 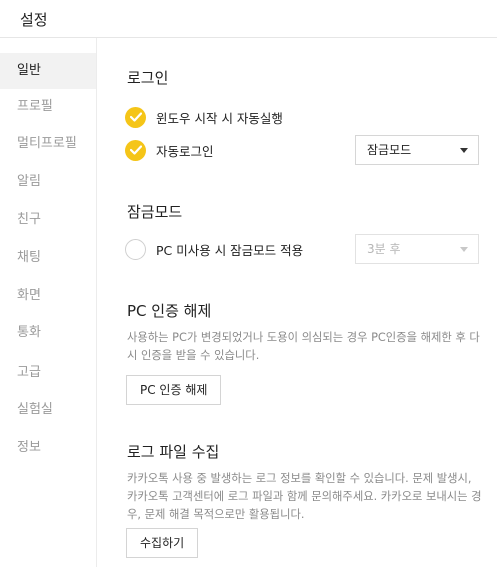 What do you see at coordinates (162, 543) in the screenshot?
I see `collect-logs-button: 수집하기` at bounding box center [162, 543].